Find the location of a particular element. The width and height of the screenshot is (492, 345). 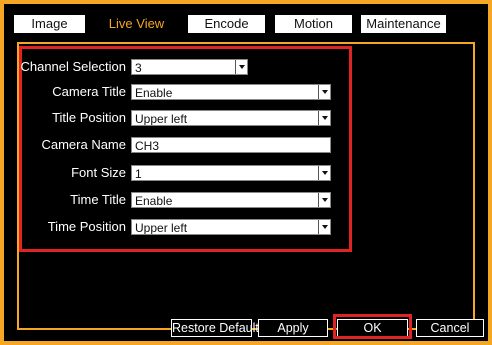

time-position-label: Time Position is located at coordinates (86, 226).